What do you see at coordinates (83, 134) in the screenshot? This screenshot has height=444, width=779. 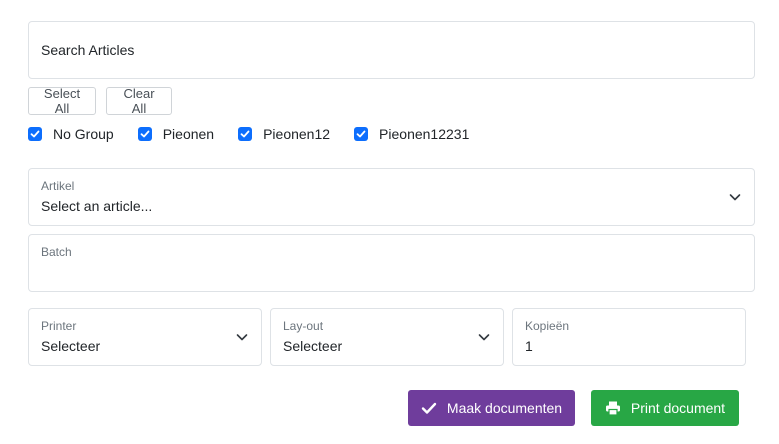 I see `checkbox-label: No Group` at bounding box center [83, 134].